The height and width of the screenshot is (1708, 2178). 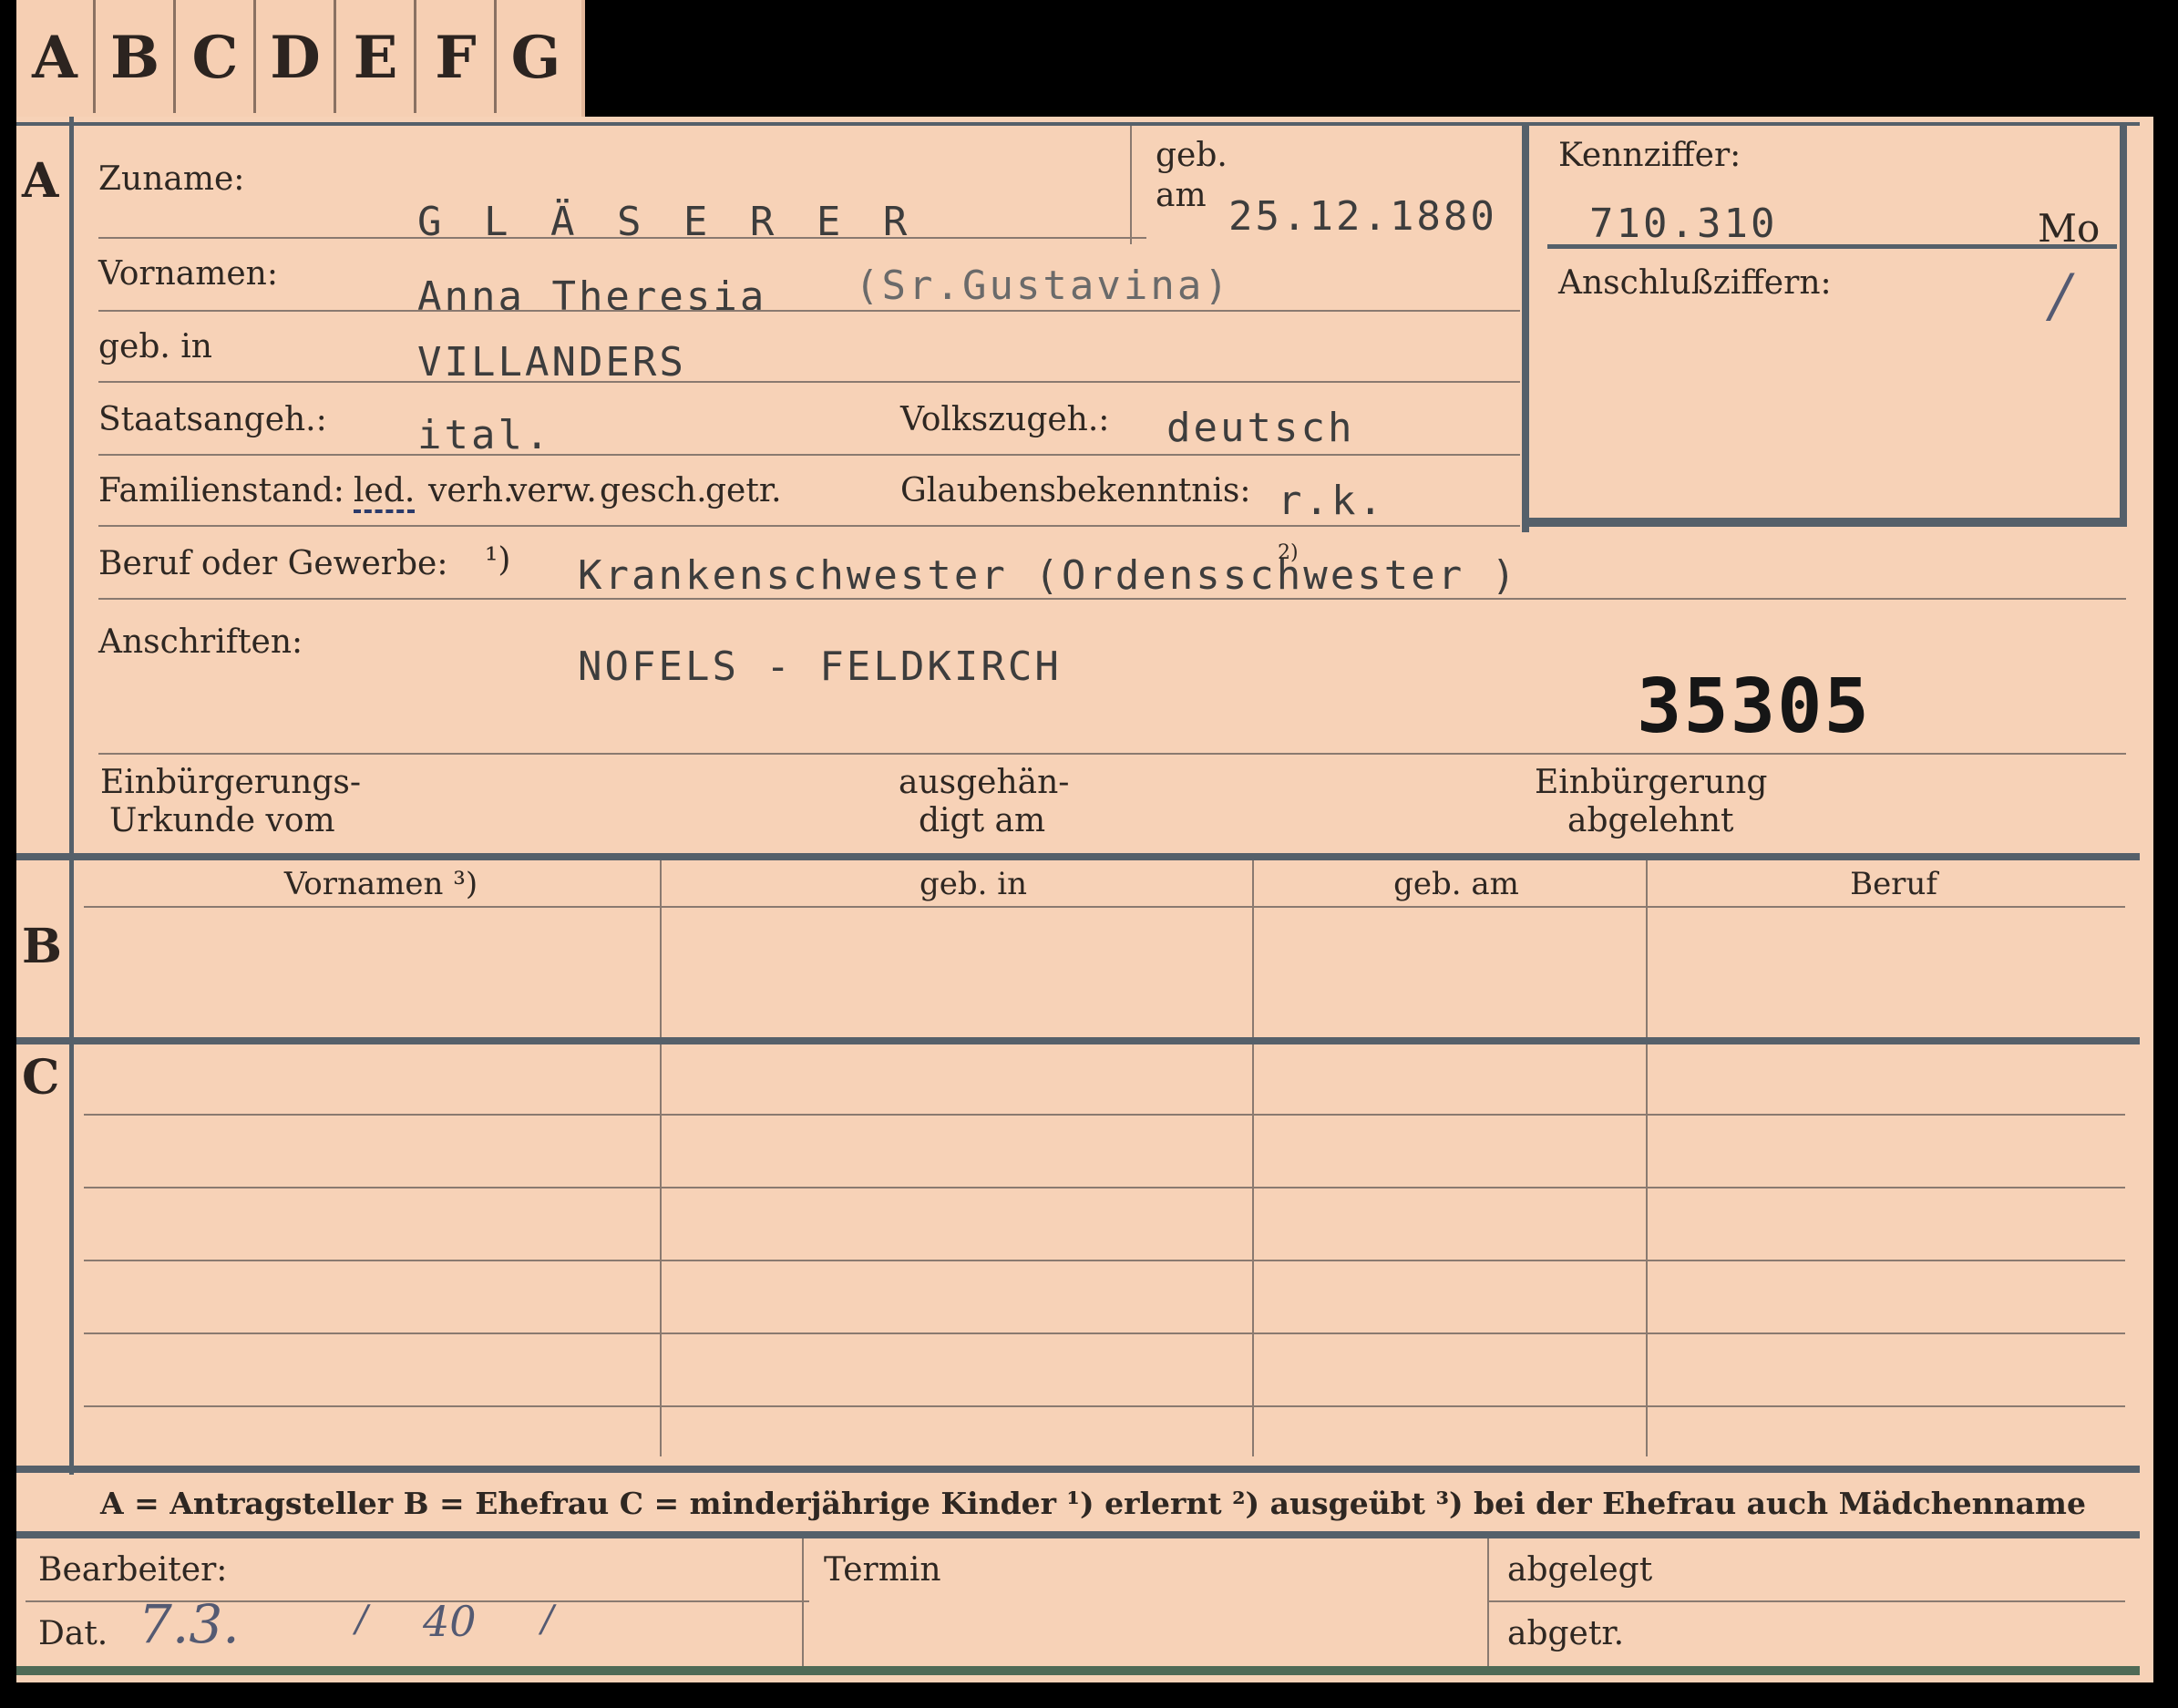 What do you see at coordinates (56, 56) in the screenshot?
I see `tab-a: A` at bounding box center [56, 56].